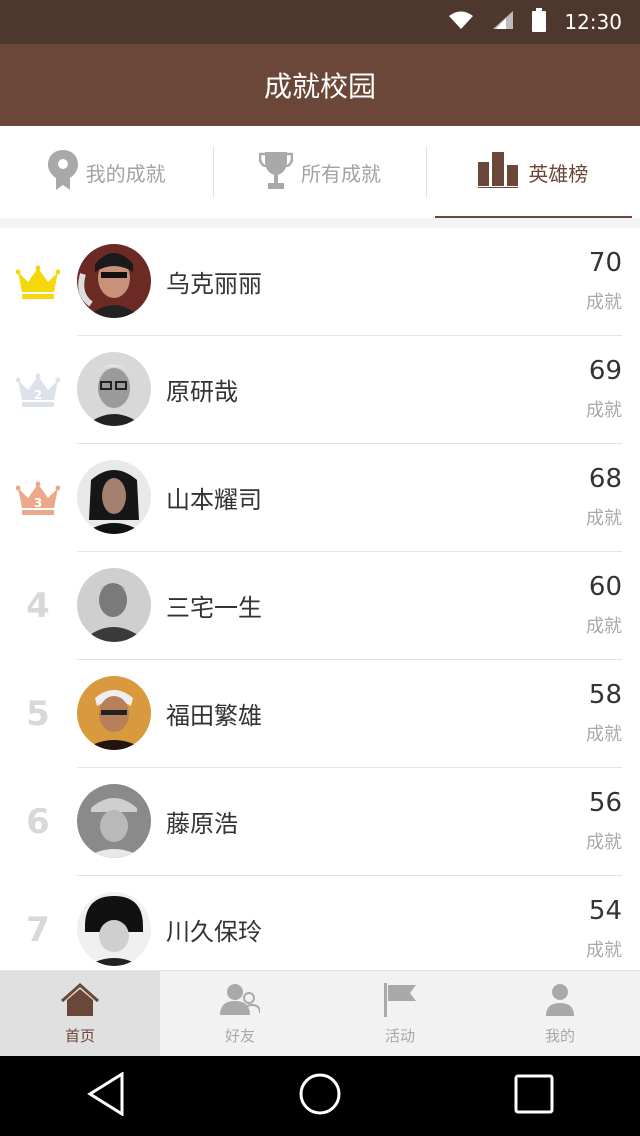 This screenshot has width=640, height=1136. What do you see at coordinates (125, 173) in the screenshot?
I see `tab-label: 我的成就` at bounding box center [125, 173].